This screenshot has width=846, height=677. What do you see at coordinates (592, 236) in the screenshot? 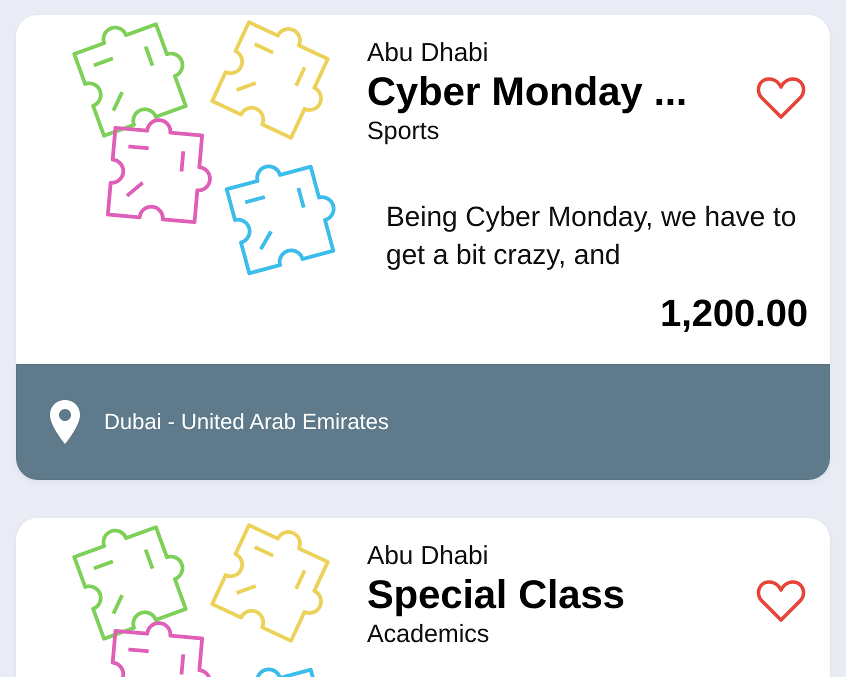
I see `event-description: Being Cyber Monday, we have to get a bit crazy, and` at bounding box center [592, 236].